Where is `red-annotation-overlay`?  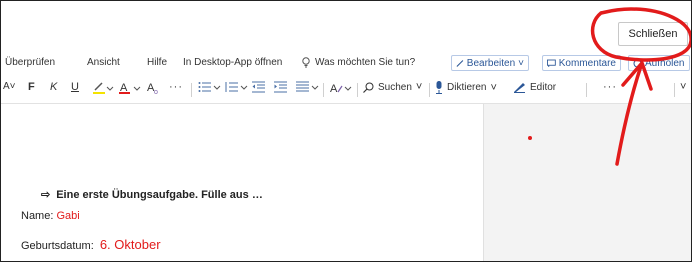 red-annotation-overlay is located at coordinates (640, 86).